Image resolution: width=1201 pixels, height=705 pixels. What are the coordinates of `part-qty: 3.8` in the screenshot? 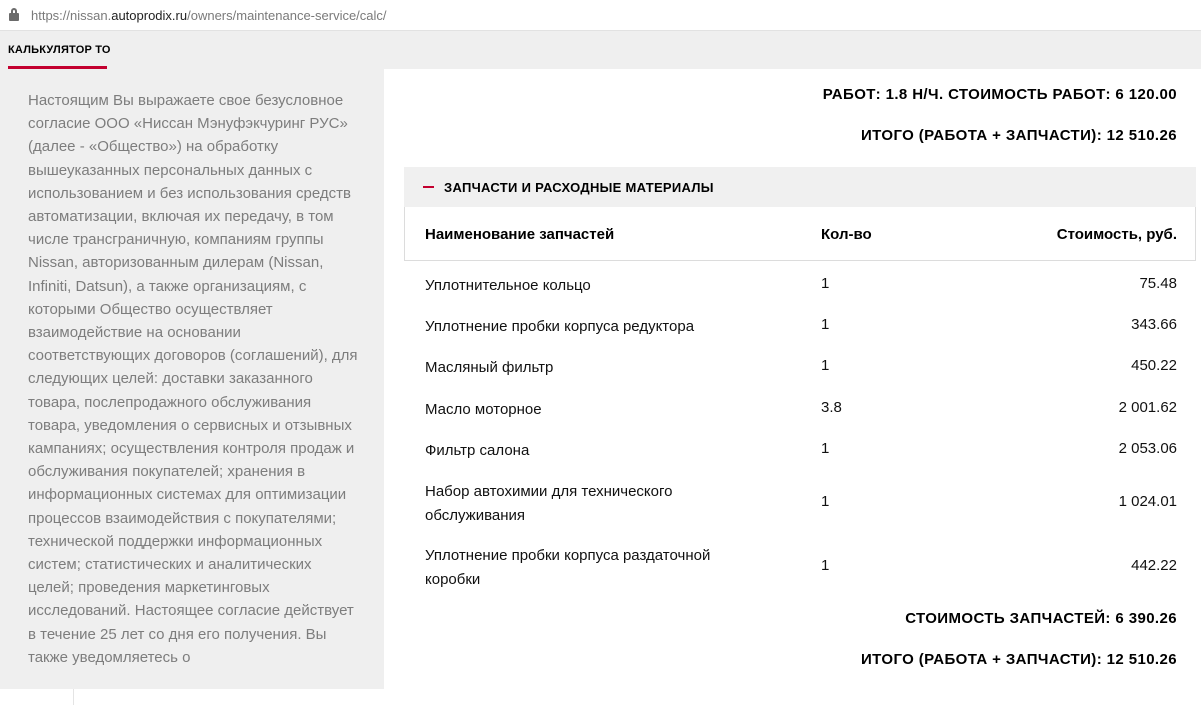 It's located at (831, 407).